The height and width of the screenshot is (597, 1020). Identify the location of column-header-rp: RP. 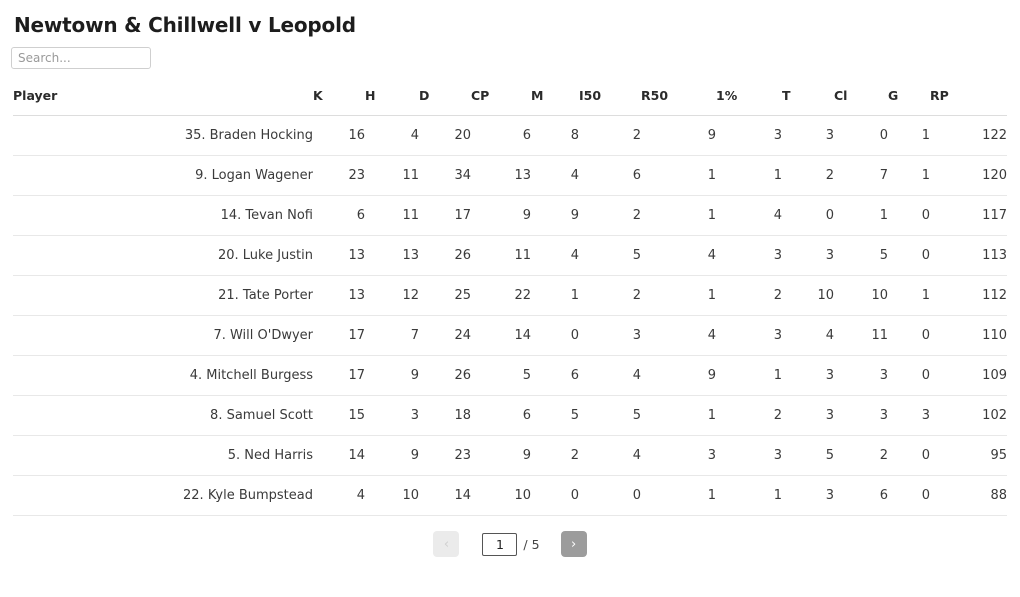
(968, 102).